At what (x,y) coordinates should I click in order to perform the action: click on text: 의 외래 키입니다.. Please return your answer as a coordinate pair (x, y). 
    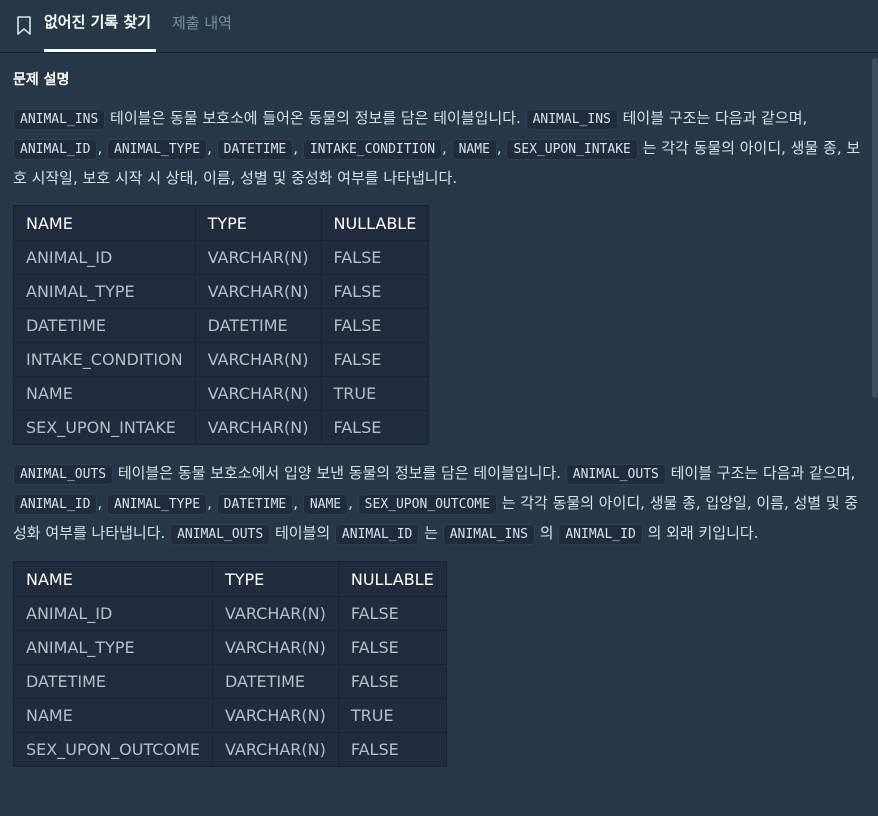
    Looking at the image, I should click on (700, 533).